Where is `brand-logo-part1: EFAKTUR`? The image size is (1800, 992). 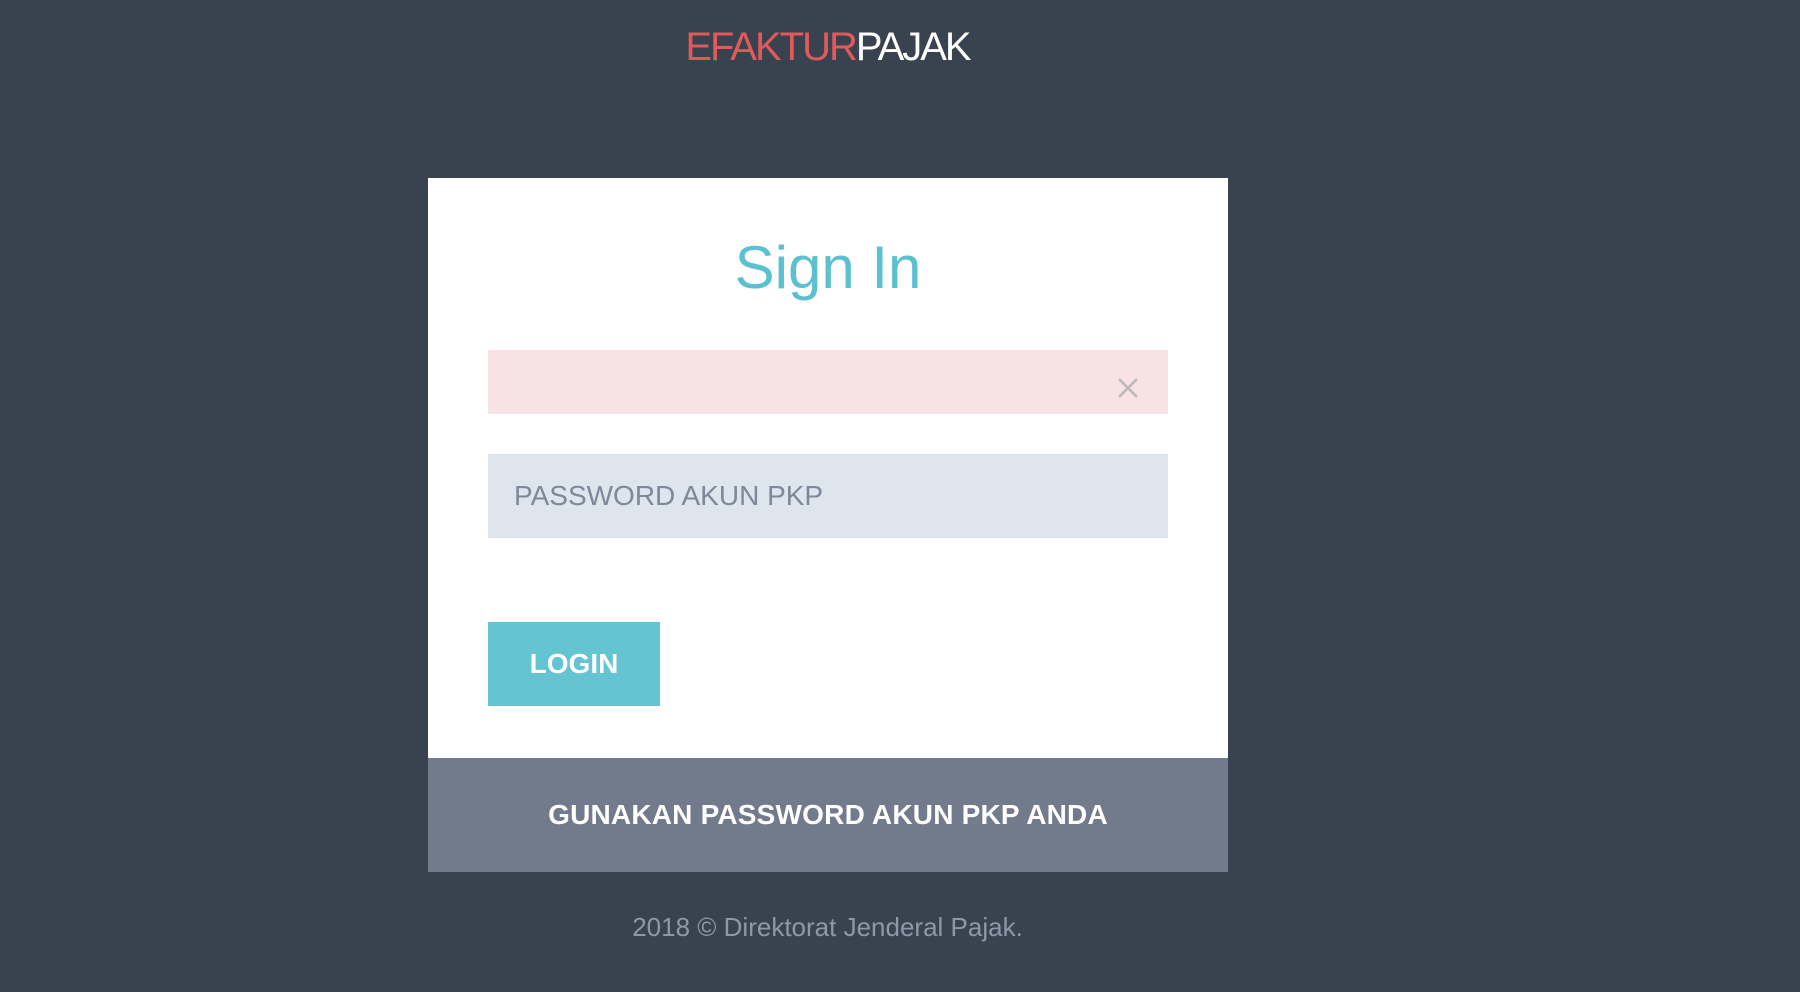 brand-logo-part1: EFAKTUR is located at coordinates (771, 47).